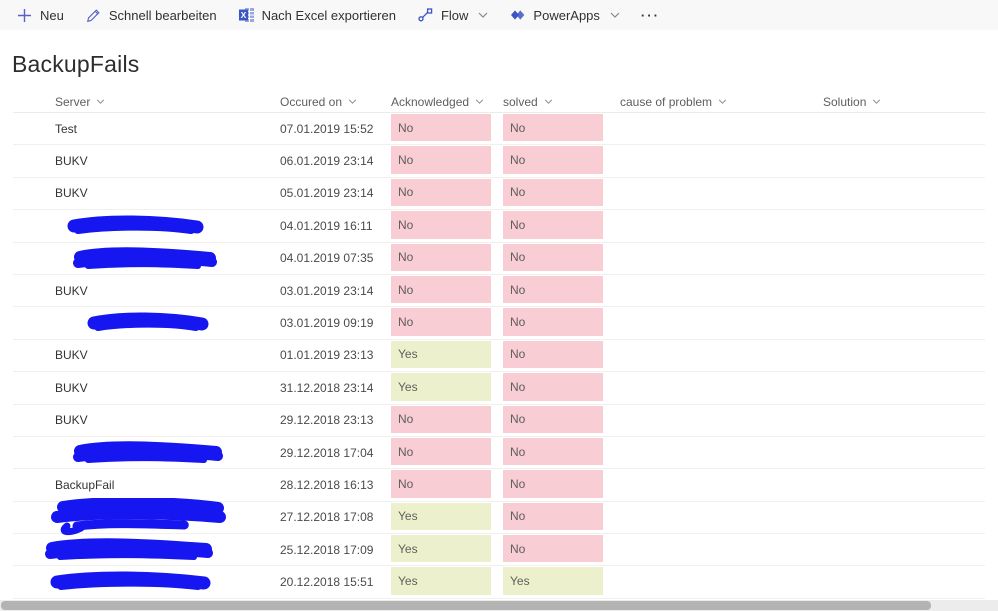 The height and width of the screenshot is (611, 998). Describe the element at coordinates (499, 323) in the screenshot. I see `table-row: 03.01.2019 09:19 No No` at that location.